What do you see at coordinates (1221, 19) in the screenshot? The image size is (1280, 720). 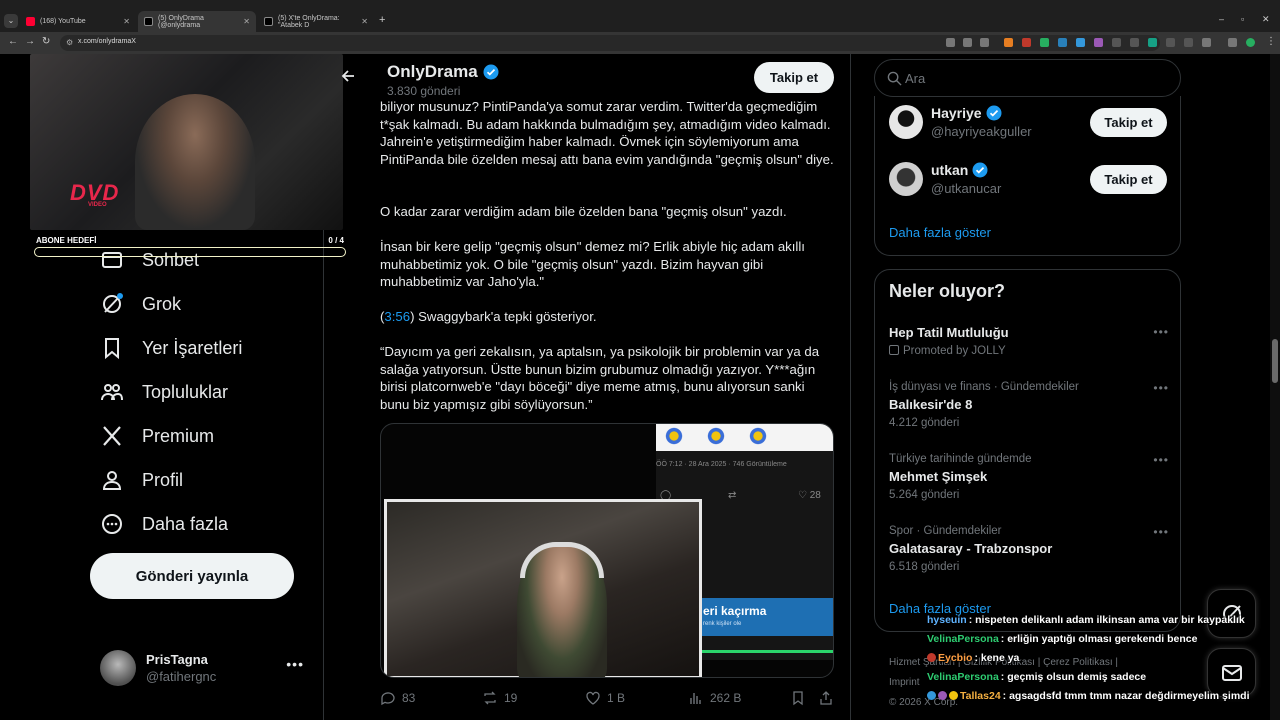 I see `minimize-icon: –` at bounding box center [1221, 19].